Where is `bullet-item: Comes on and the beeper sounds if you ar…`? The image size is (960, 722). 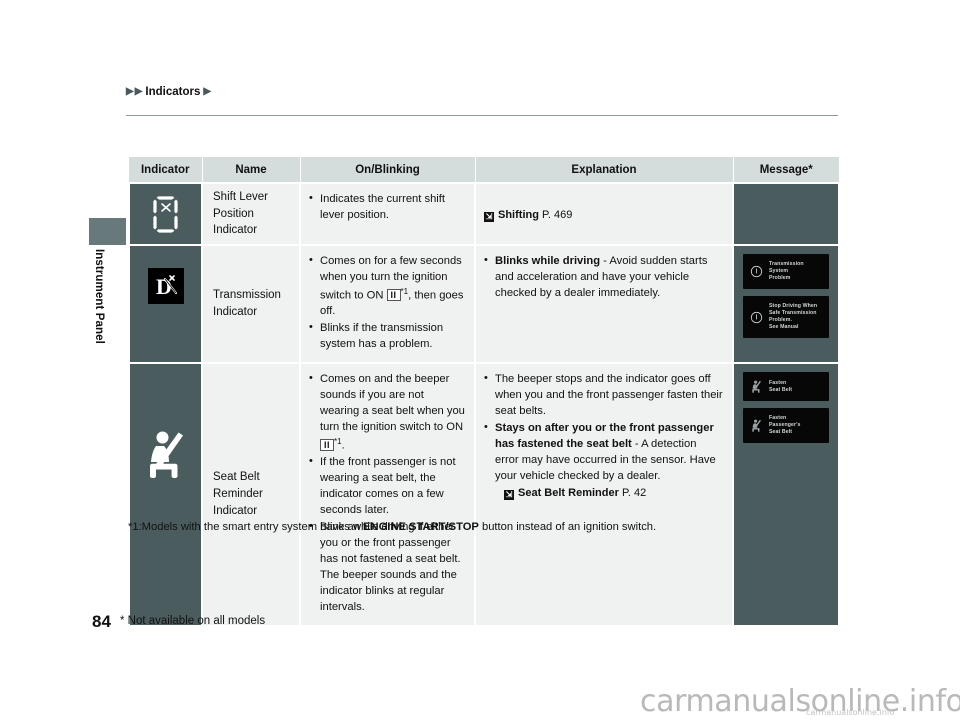
bullet-item: Comes on and the beeper sounds if you ar… is located at coordinates (387, 412).